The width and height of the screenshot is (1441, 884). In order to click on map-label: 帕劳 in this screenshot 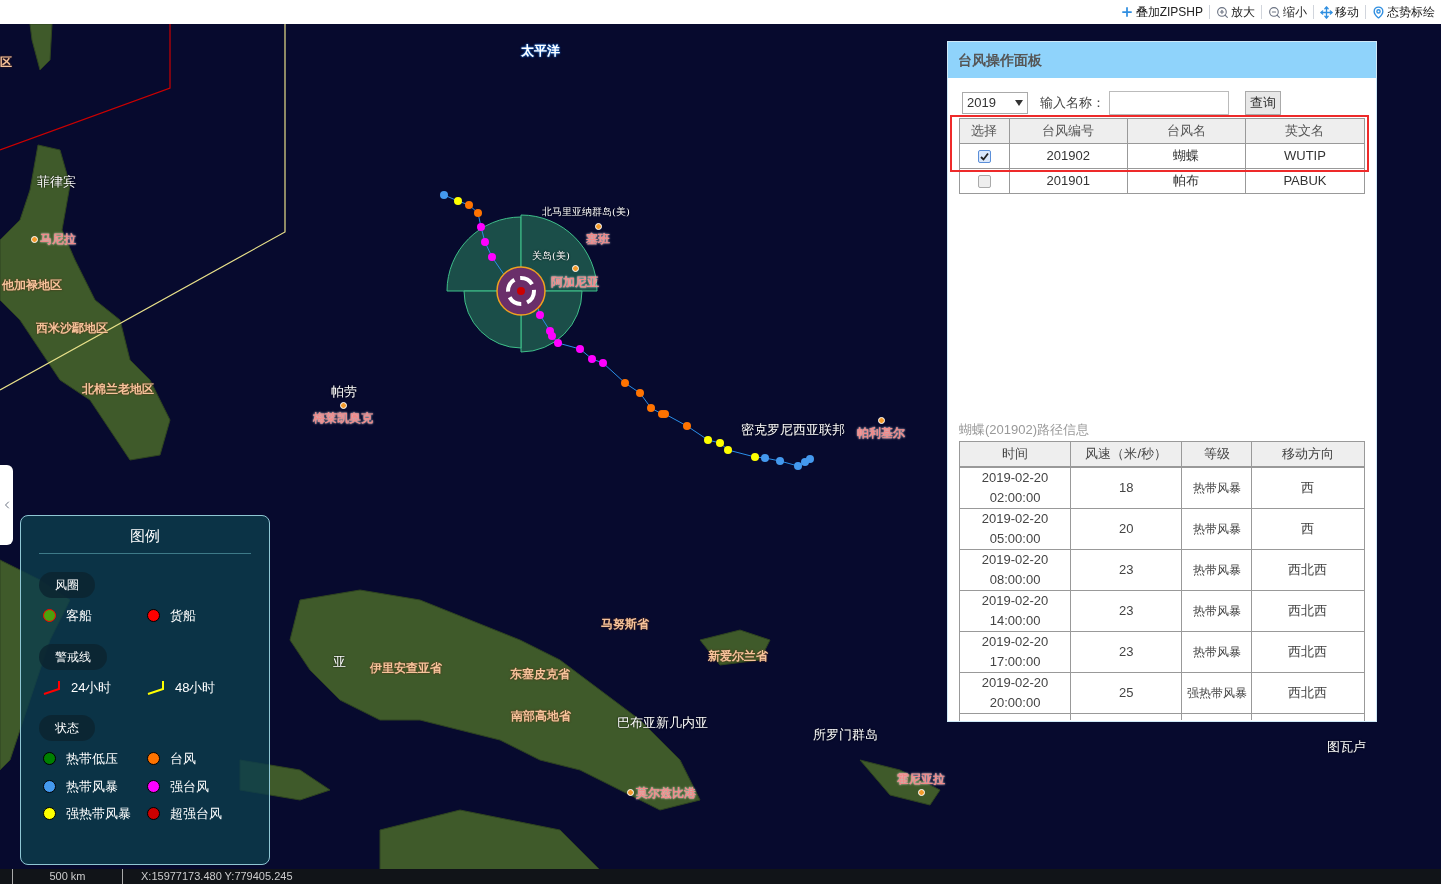, I will do `click(344, 391)`.